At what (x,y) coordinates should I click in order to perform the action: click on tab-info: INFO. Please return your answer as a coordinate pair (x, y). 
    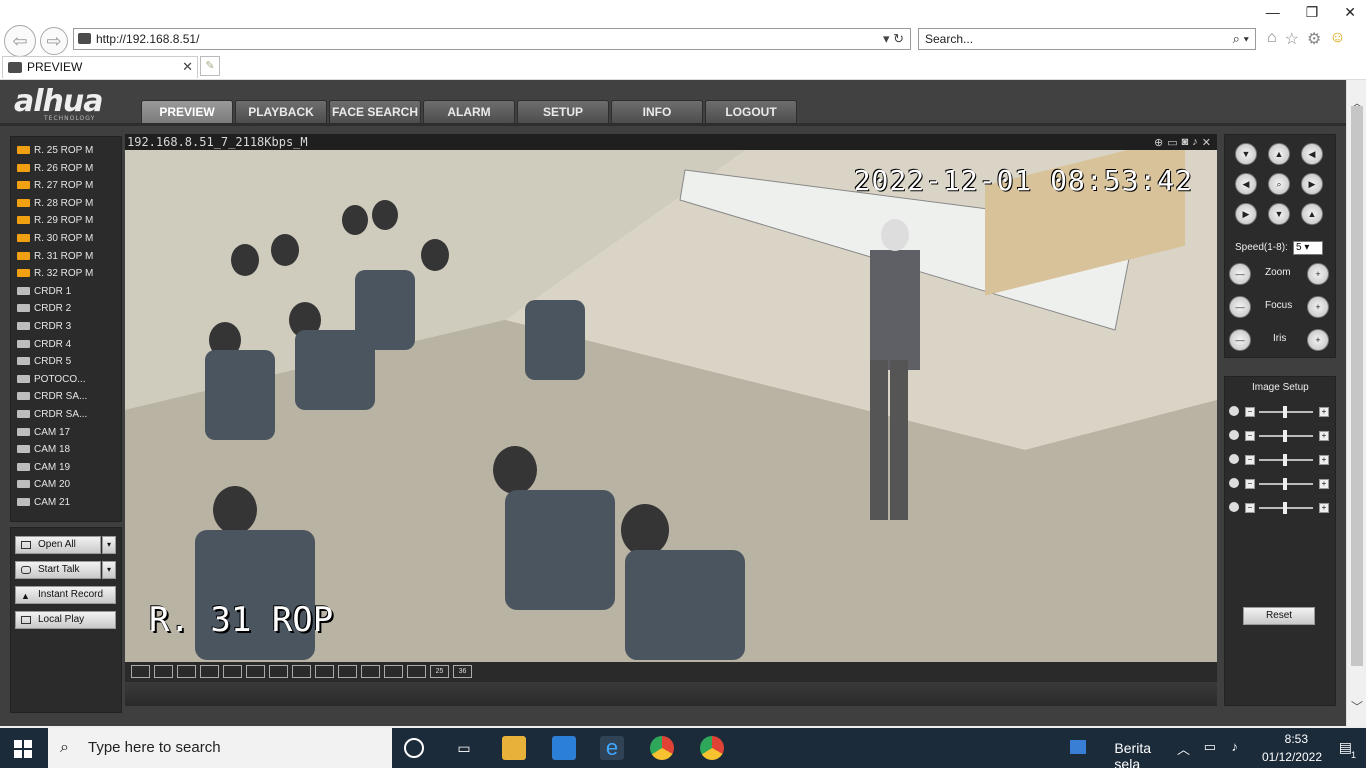
    Looking at the image, I should click on (657, 112).